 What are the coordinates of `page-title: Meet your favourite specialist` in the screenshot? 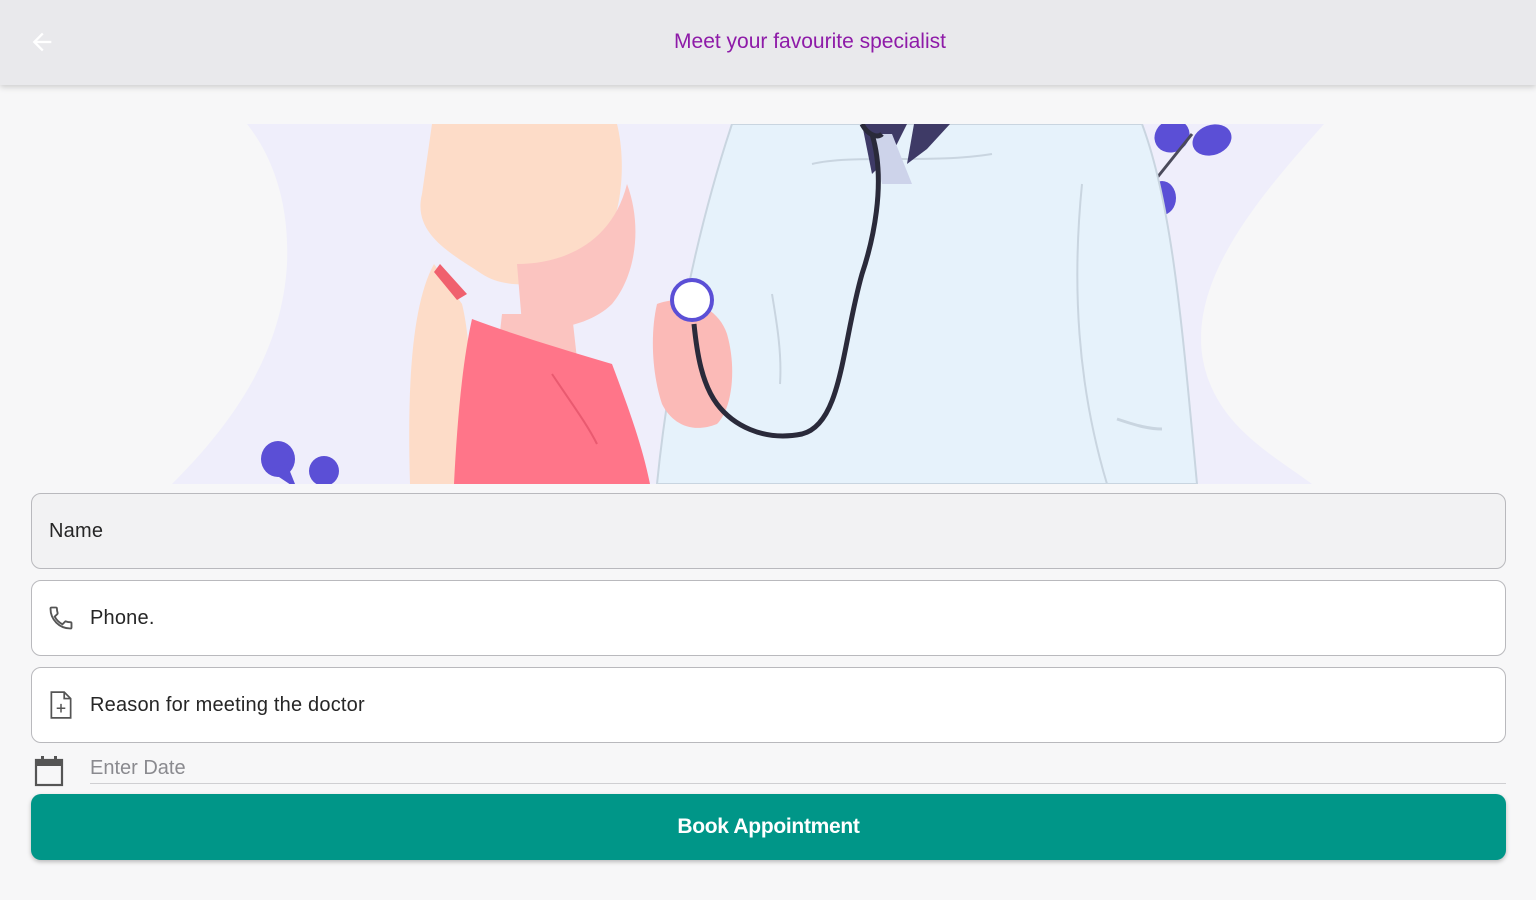 It's located at (810, 41).